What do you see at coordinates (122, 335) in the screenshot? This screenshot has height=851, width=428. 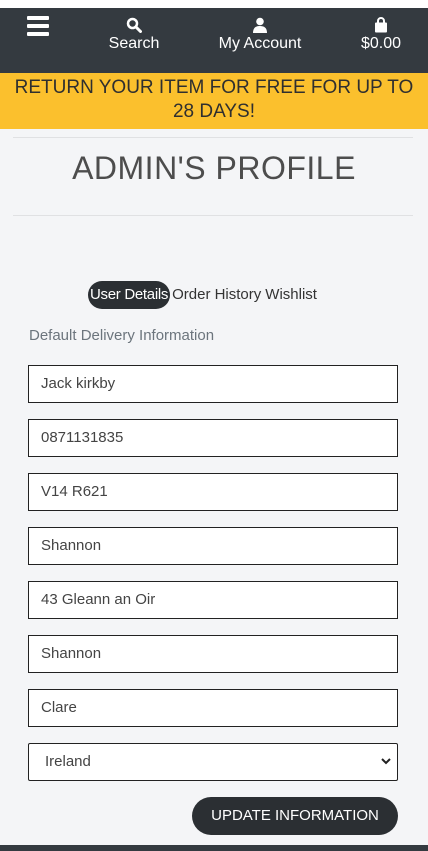 I see `section-label: Default Delivery Information` at bounding box center [122, 335].